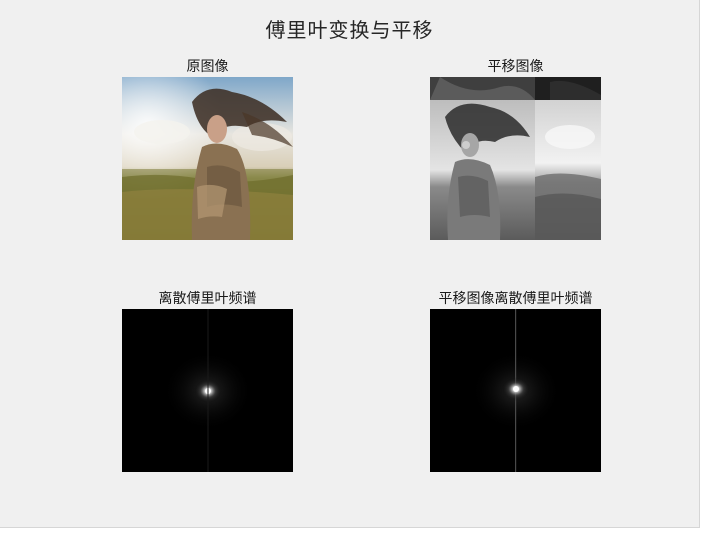 This screenshot has width=721, height=539. I want to click on figure-border-right, so click(699, 263).